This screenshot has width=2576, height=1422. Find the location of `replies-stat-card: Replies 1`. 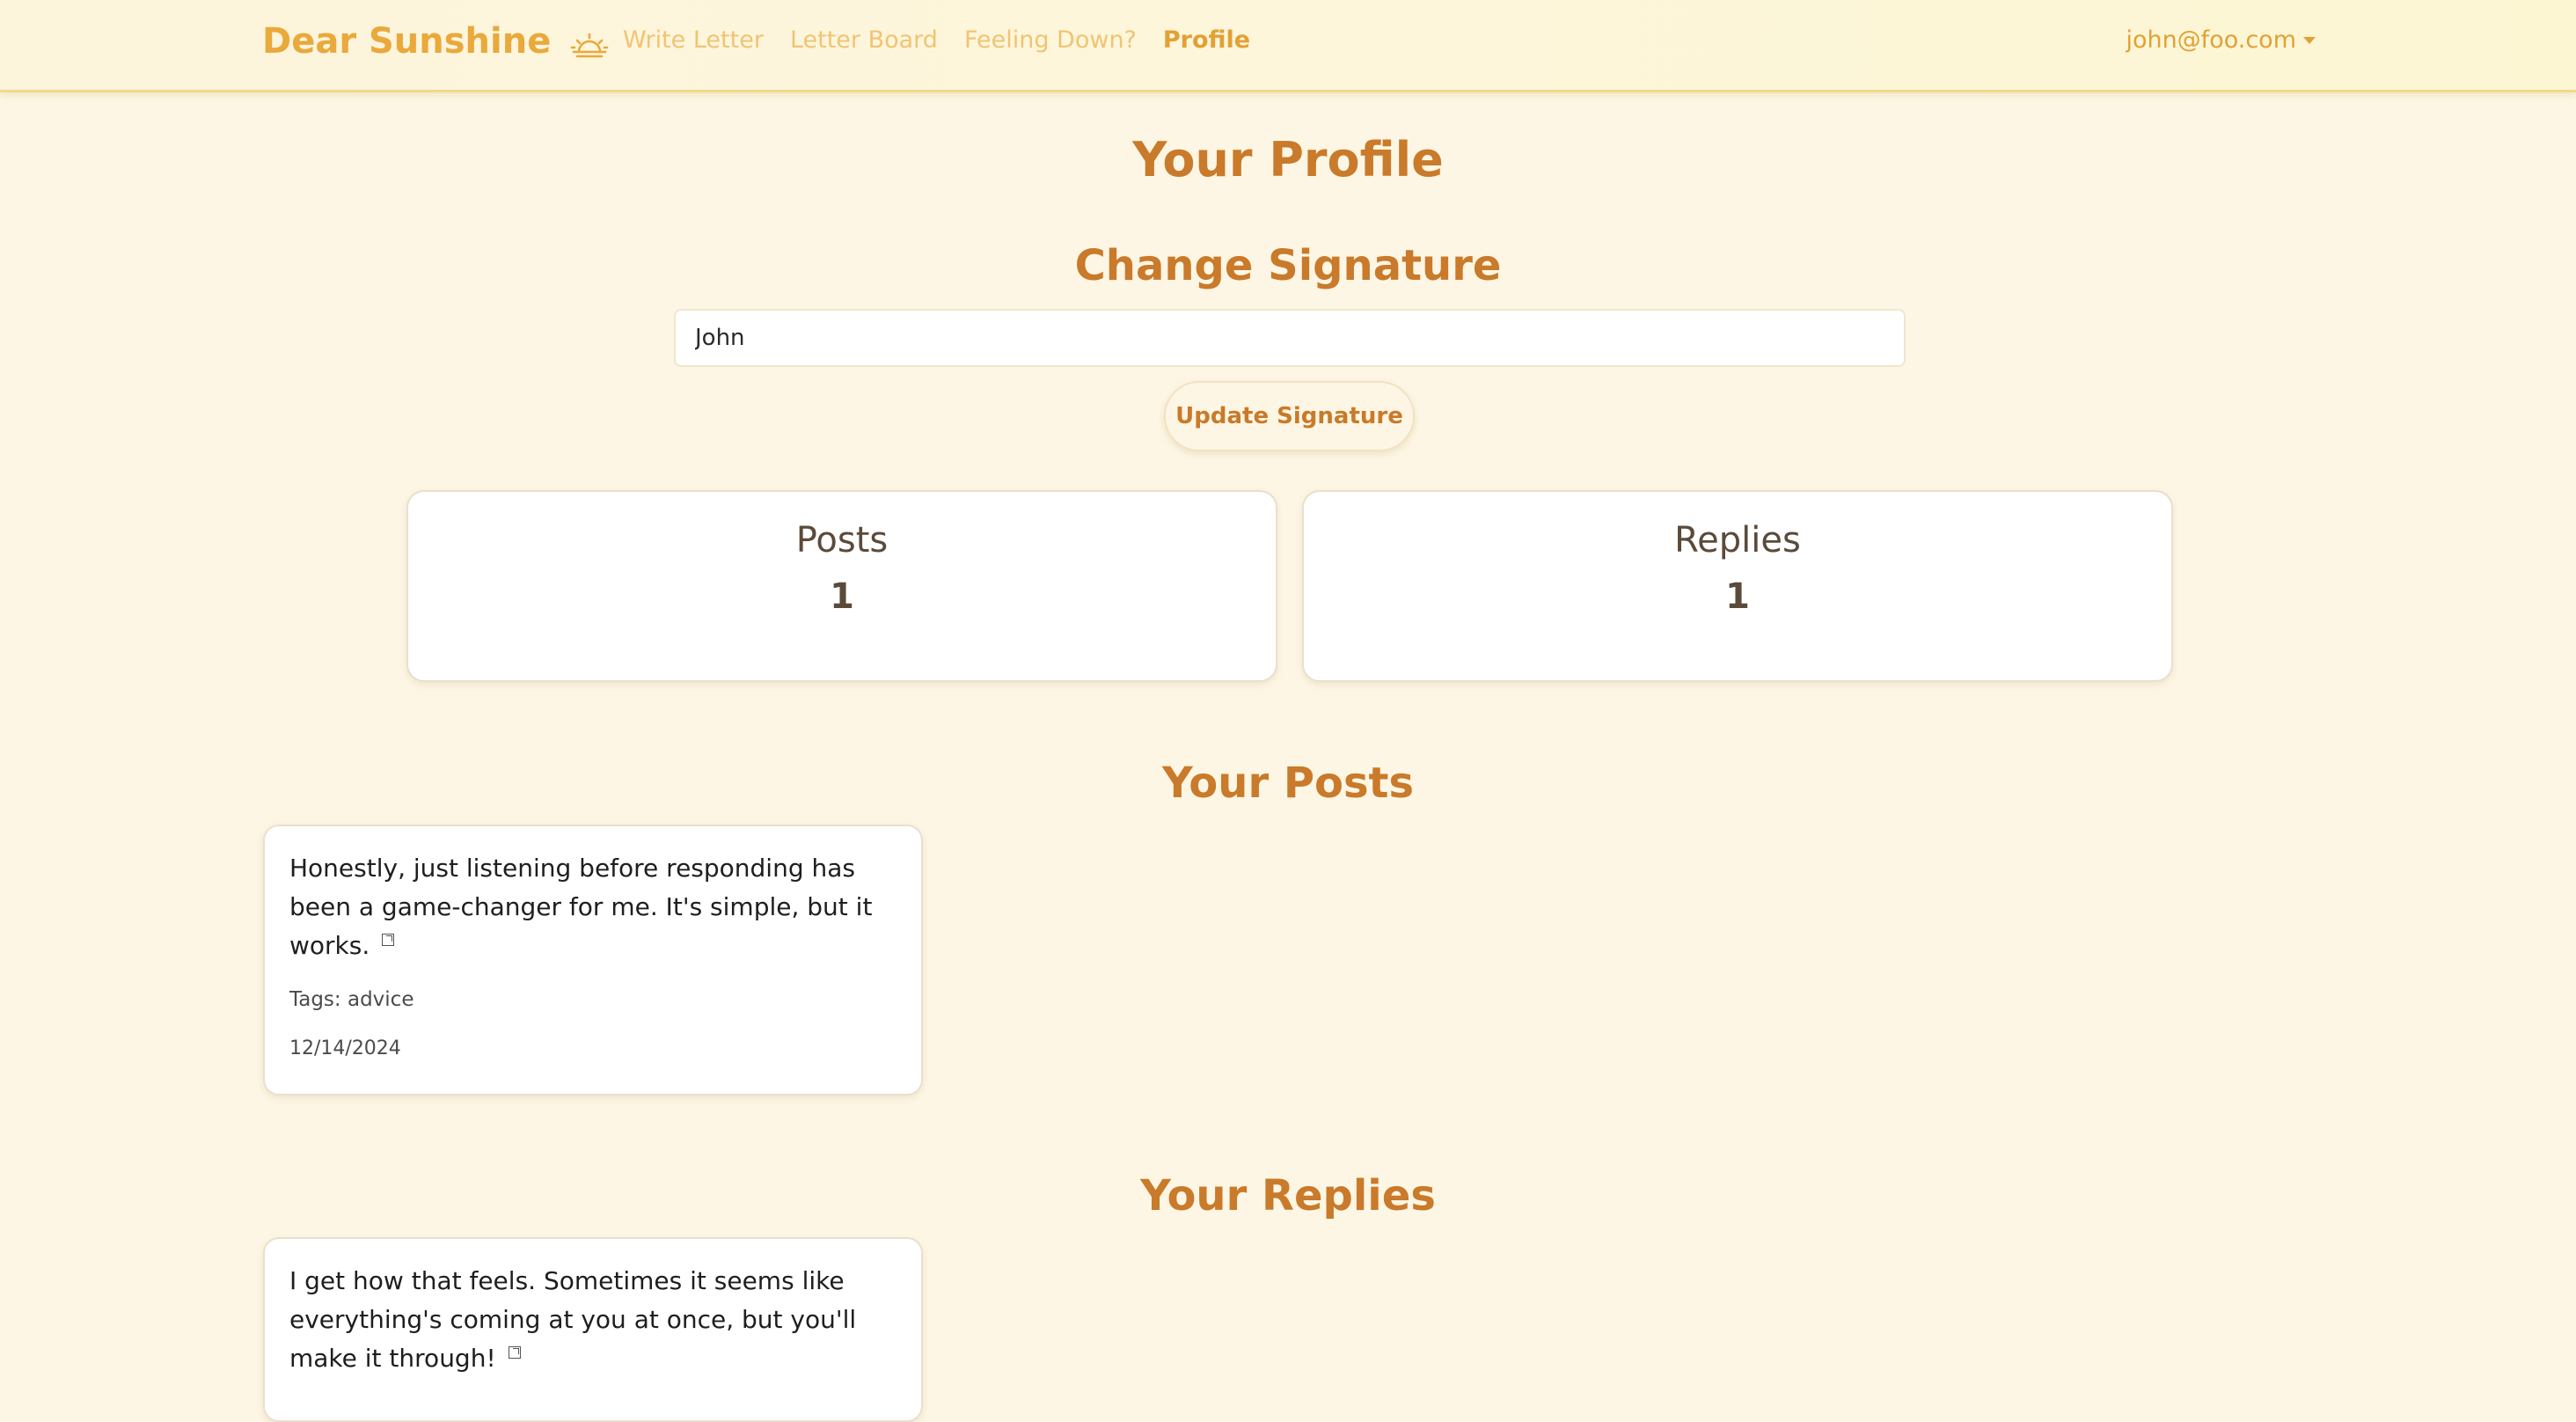

replies-stat-card: Replies 1 is located at coordinates (1737, 586).